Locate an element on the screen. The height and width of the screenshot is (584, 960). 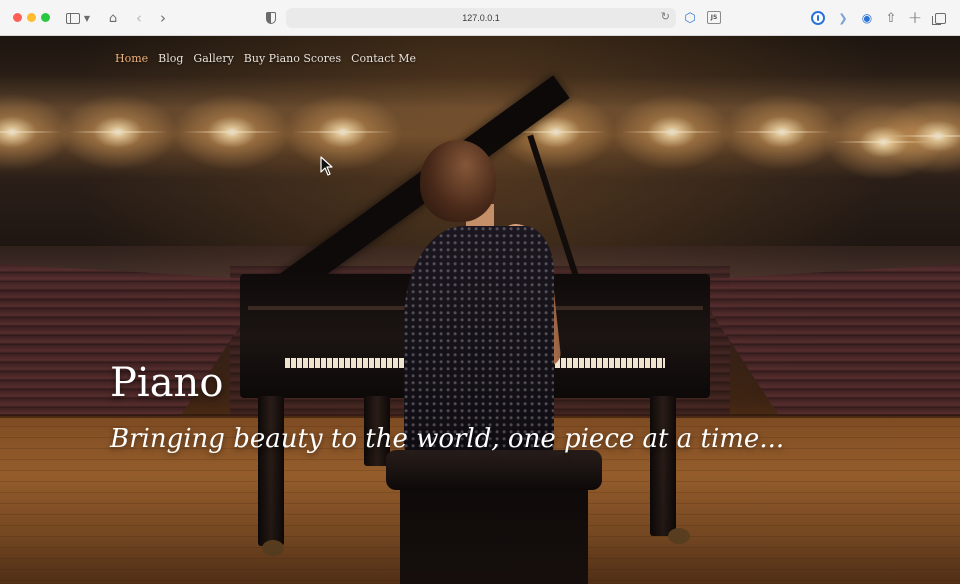
window-close-button is located at coordinates (17, 17).